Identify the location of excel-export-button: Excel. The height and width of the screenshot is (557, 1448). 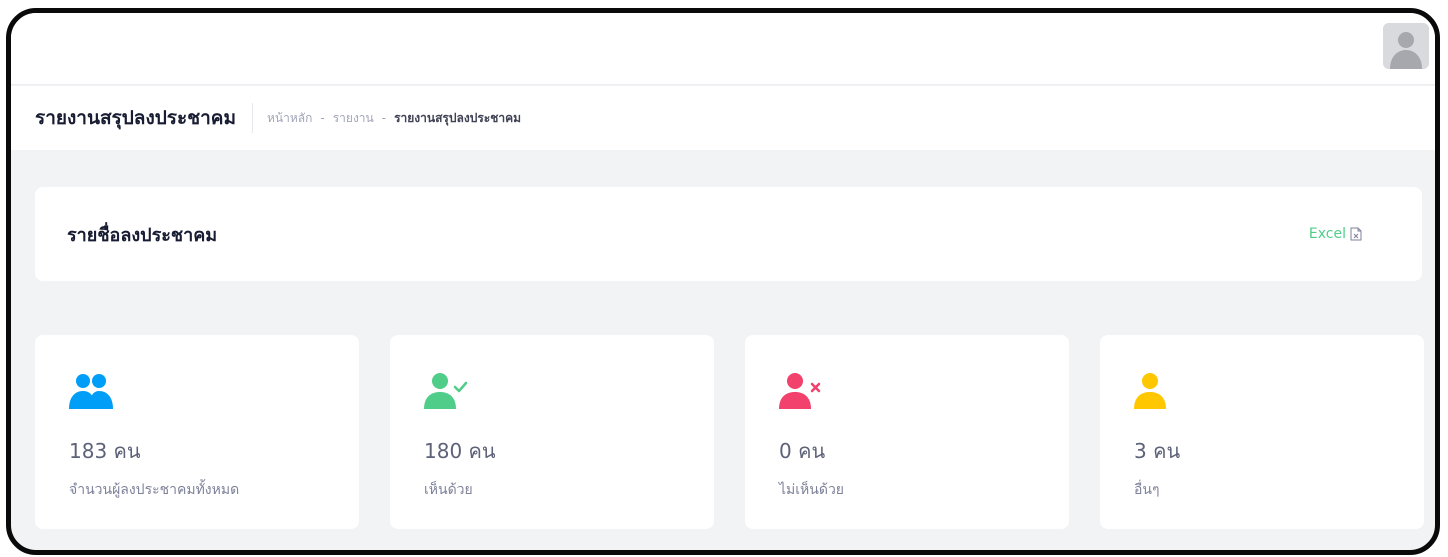
(1335, 234).